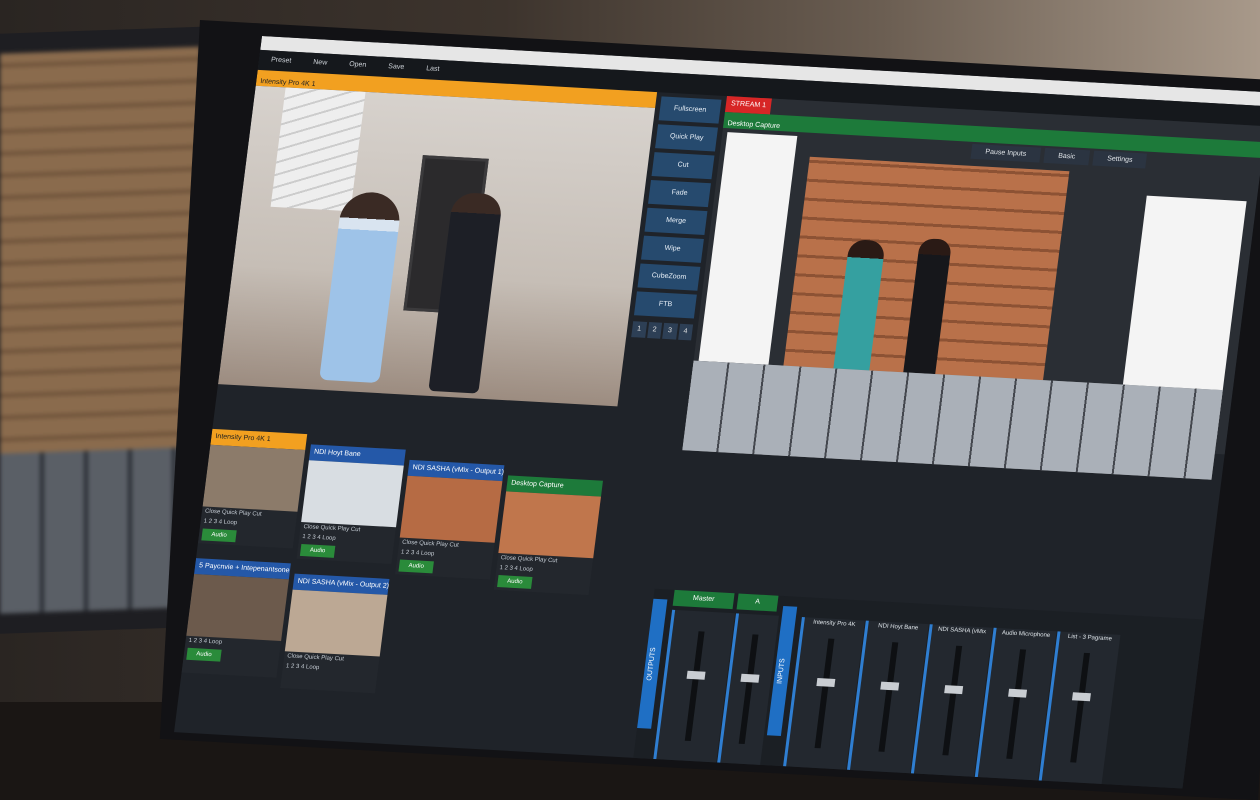  What do you see at coordinates (318, 149) in the screenshot?
I see `staircase` at bounding box center [318, 149].